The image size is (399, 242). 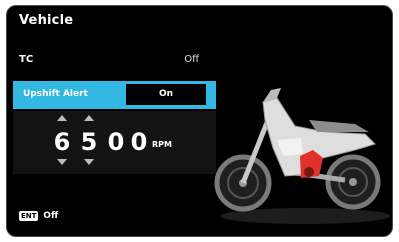 I want to click on rpm-digit-tens: 0, so click(x=116, y=142).